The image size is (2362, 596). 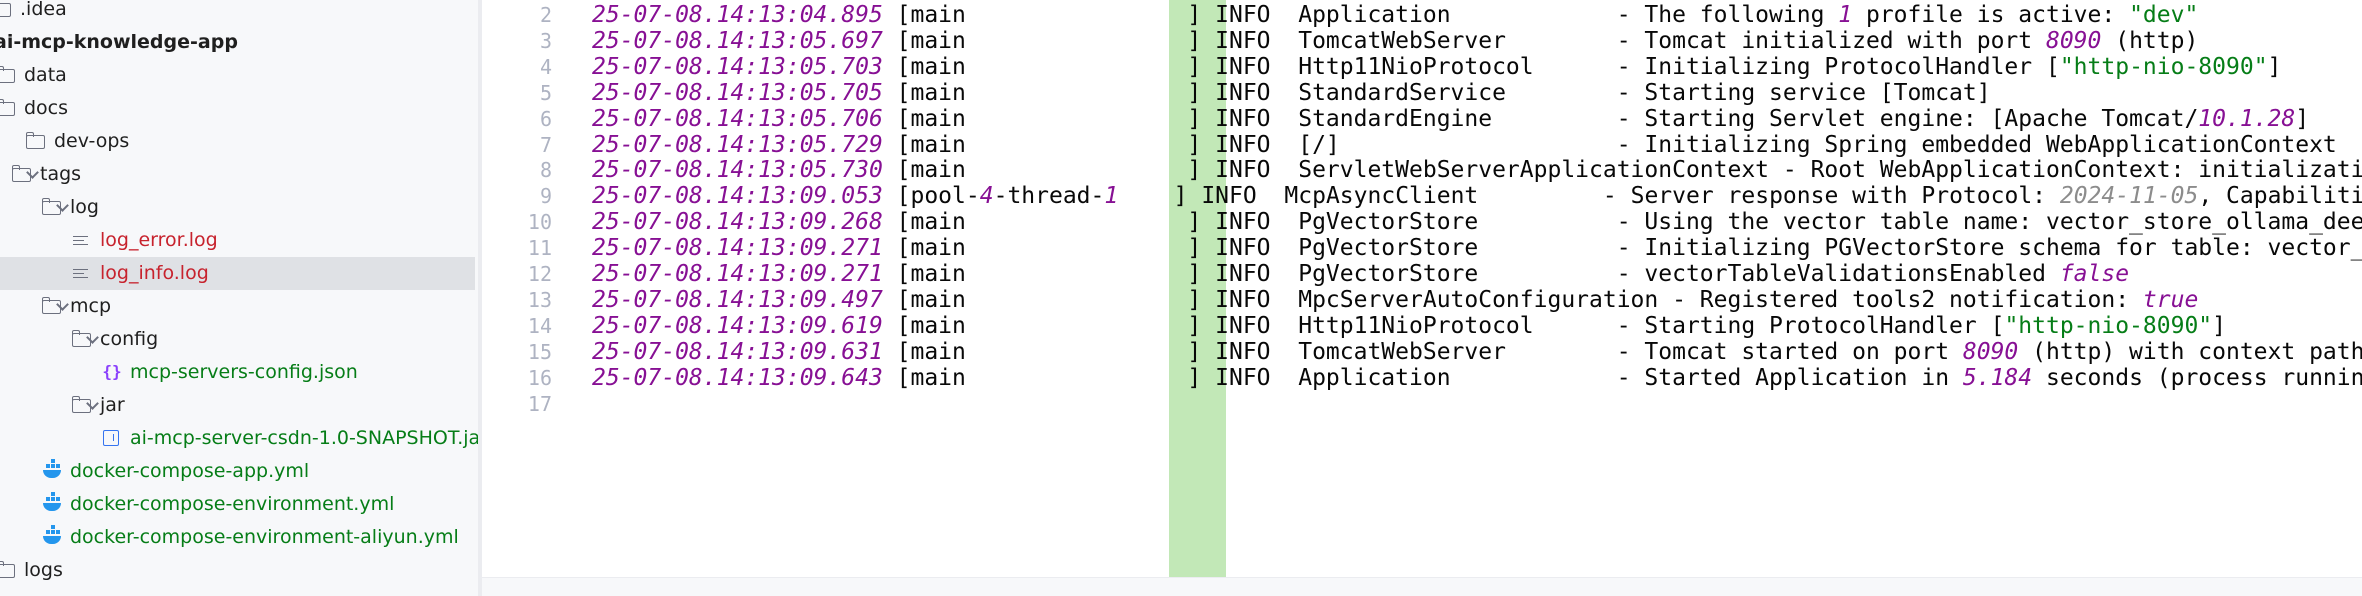 I want to click on tree-item-label: jar, so click(x=112, y=405).